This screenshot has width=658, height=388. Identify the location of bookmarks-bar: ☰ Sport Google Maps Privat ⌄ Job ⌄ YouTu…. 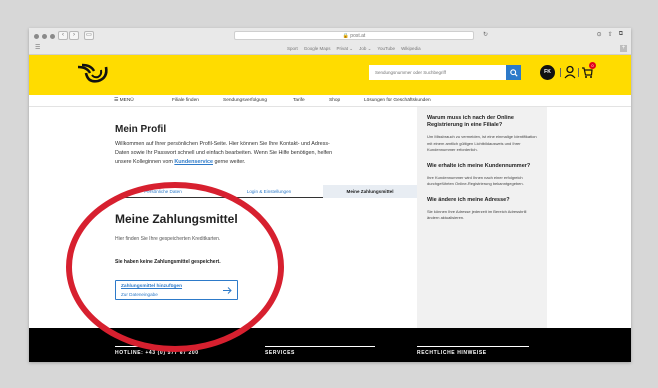
(330, 48).